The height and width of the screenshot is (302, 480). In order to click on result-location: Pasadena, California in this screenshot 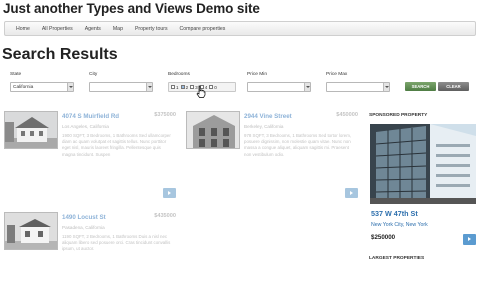, I will do `click(83, 227)`.